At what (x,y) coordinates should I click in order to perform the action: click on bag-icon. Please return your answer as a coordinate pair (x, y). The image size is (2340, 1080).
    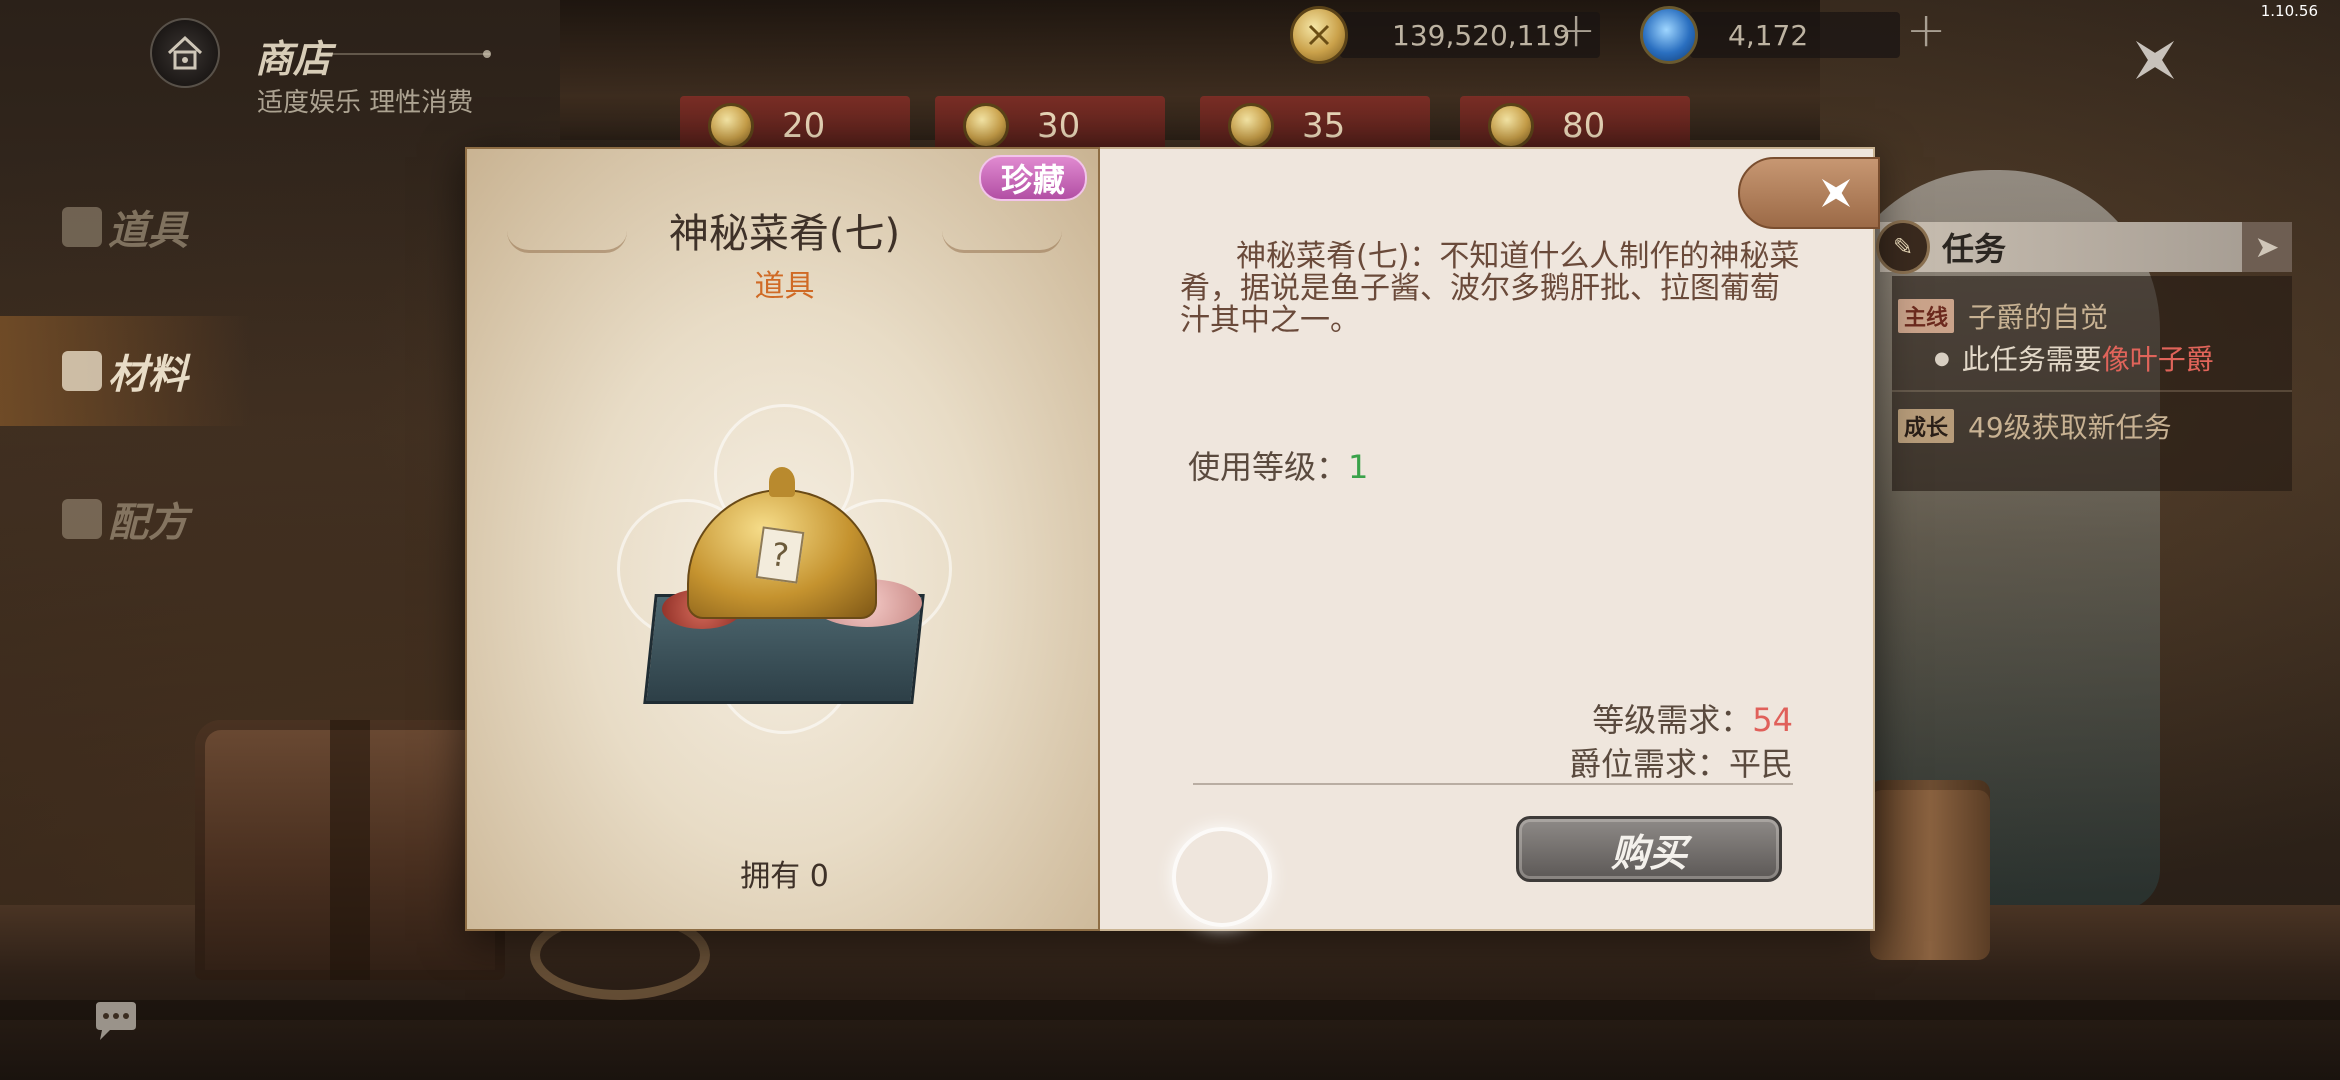
    Looking at the image, I should click on (82, 227).